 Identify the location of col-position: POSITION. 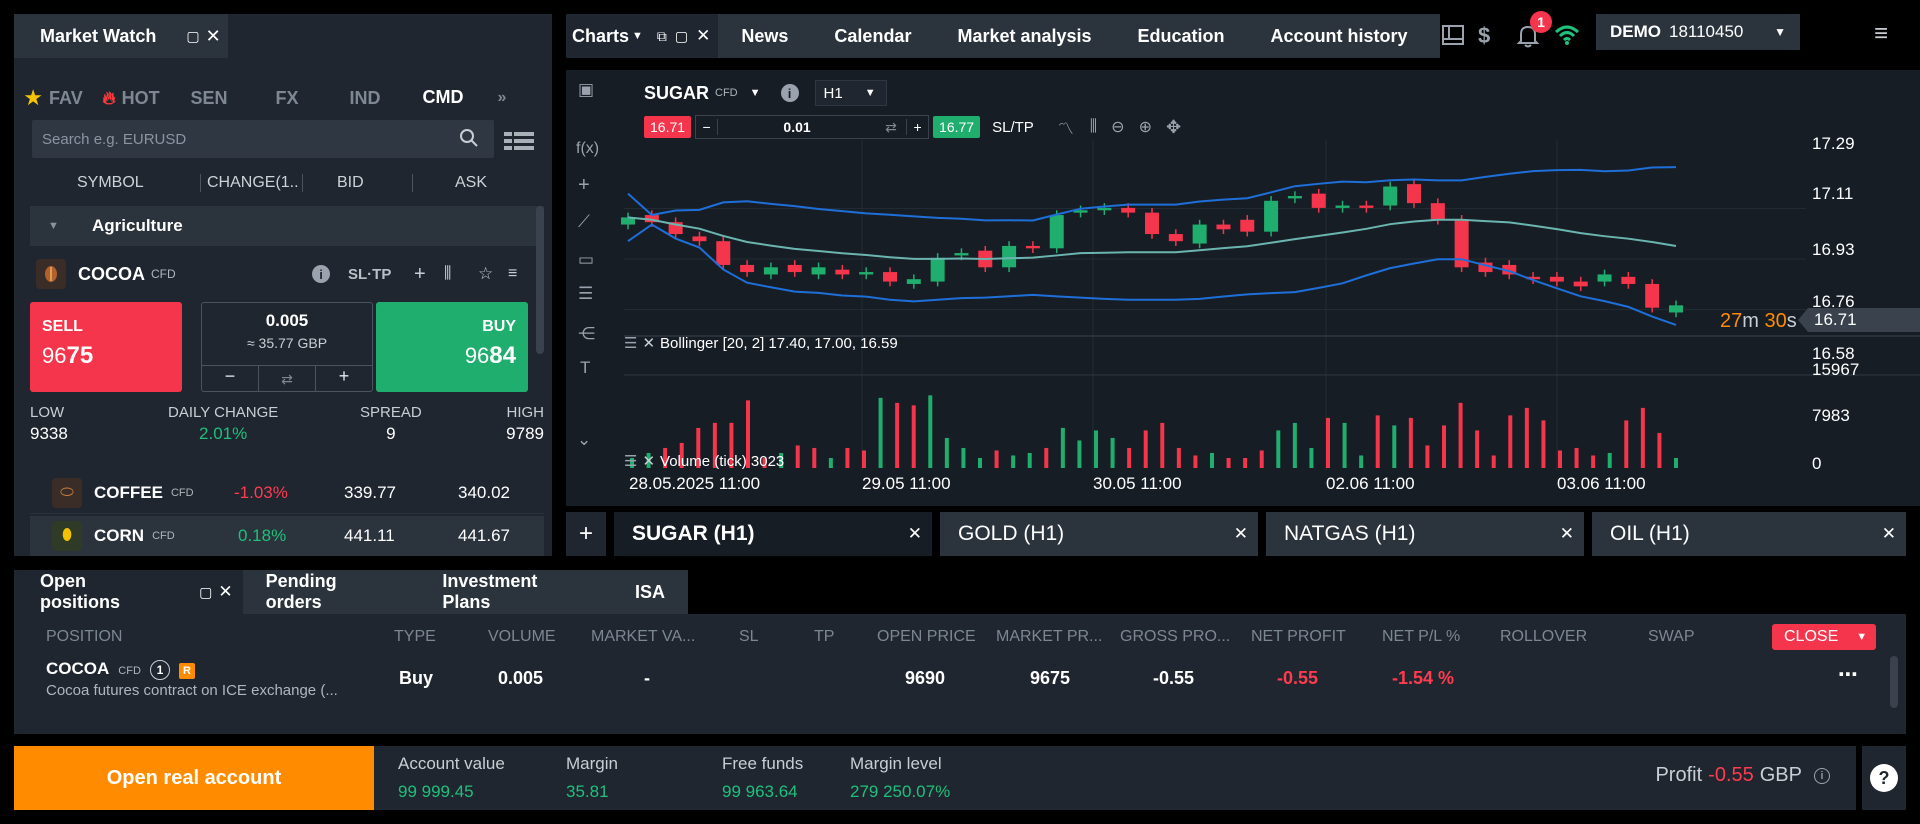
(84, 637).